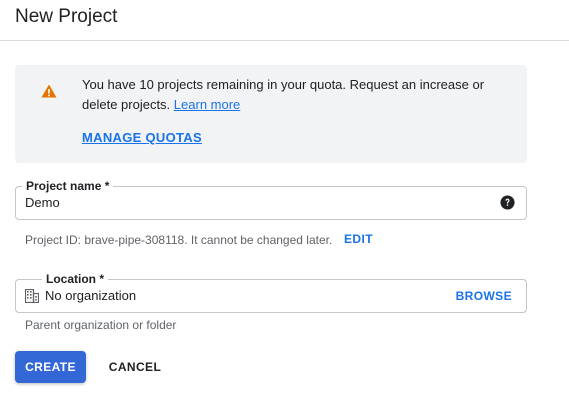 This screenshot has width=569, height=406. What do you see at coordinates (42, 203) in the screenshot?
I see `project-name-input: Demo` at bounding box center [42, 203].